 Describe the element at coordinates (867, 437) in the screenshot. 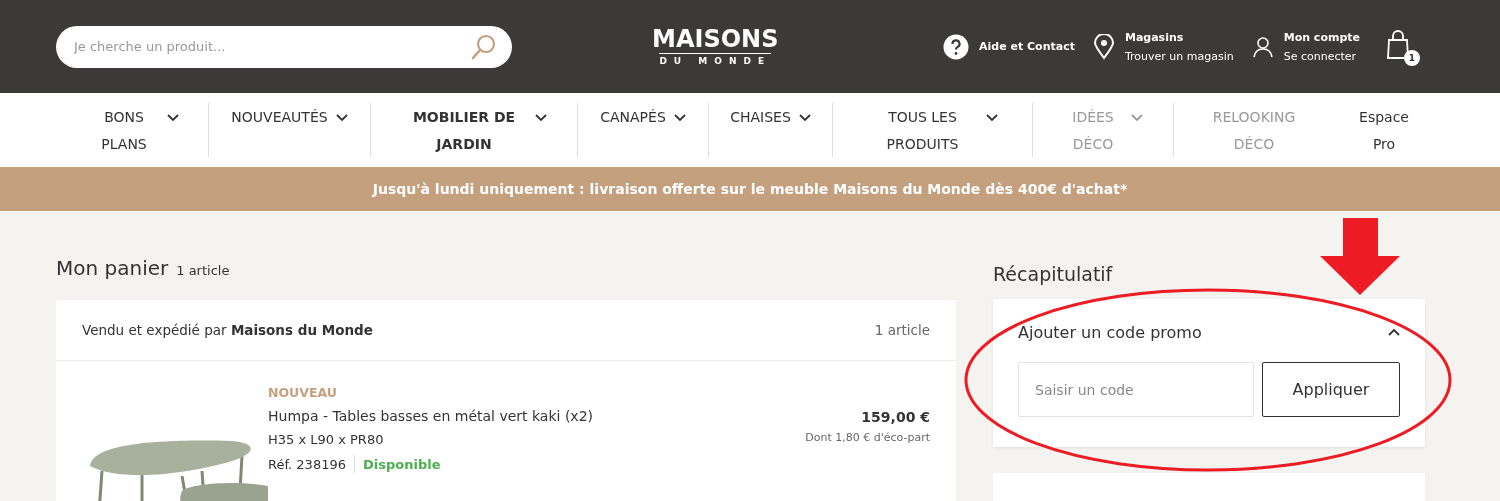

I see `eco-part: Dont 1,80 € d'éco-part` at that location.